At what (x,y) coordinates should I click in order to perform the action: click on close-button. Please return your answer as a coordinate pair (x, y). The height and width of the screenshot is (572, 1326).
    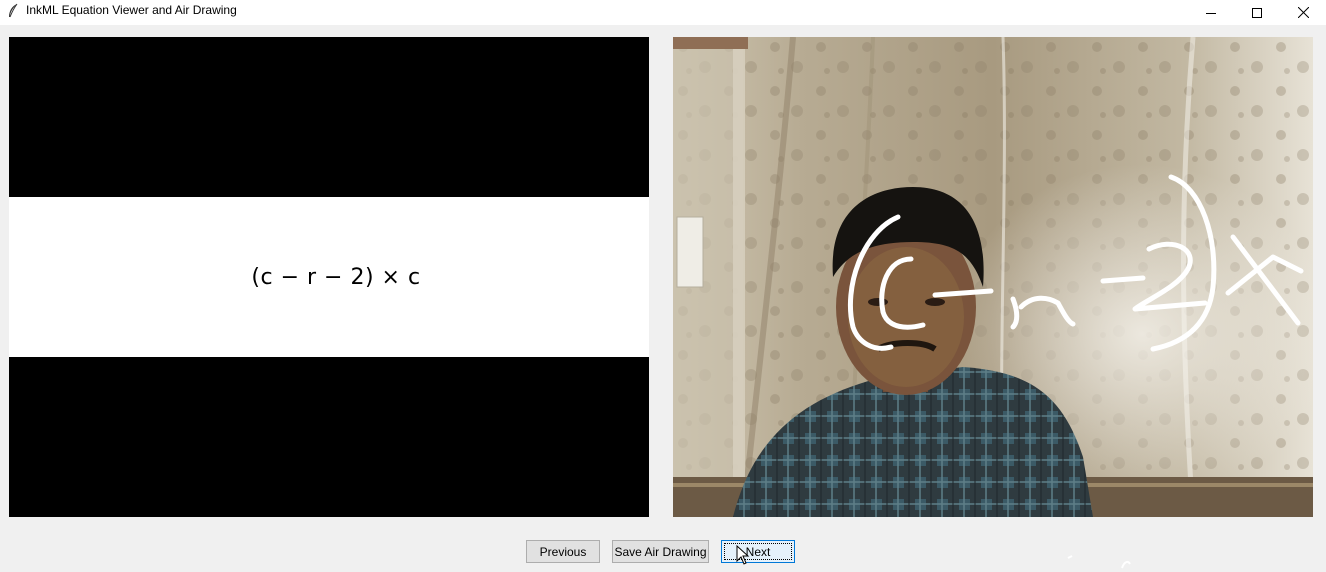
    Looking at the image, I should click on (1303, 12).